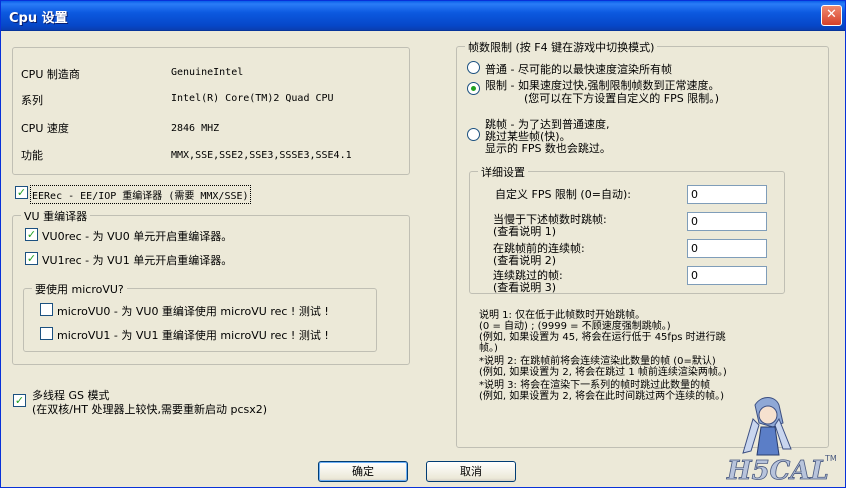  What do you see at coordinates (561, 47) in the screenshot?
I see `frame-limit-legend: 帧数限制 (按 F4 键在游戏中切换模式)` at bounding box center [561, 47].